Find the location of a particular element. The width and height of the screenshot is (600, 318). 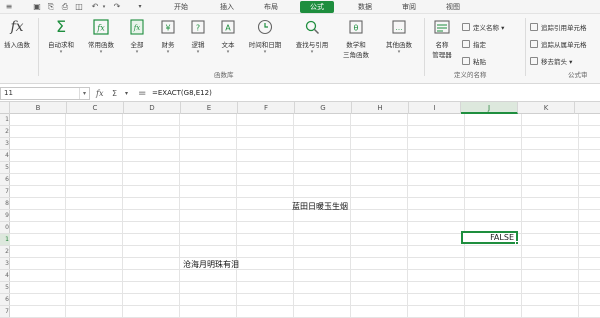

cell-g8: 蓝田日暖玉生烟 is located at coordinates (320, 206).